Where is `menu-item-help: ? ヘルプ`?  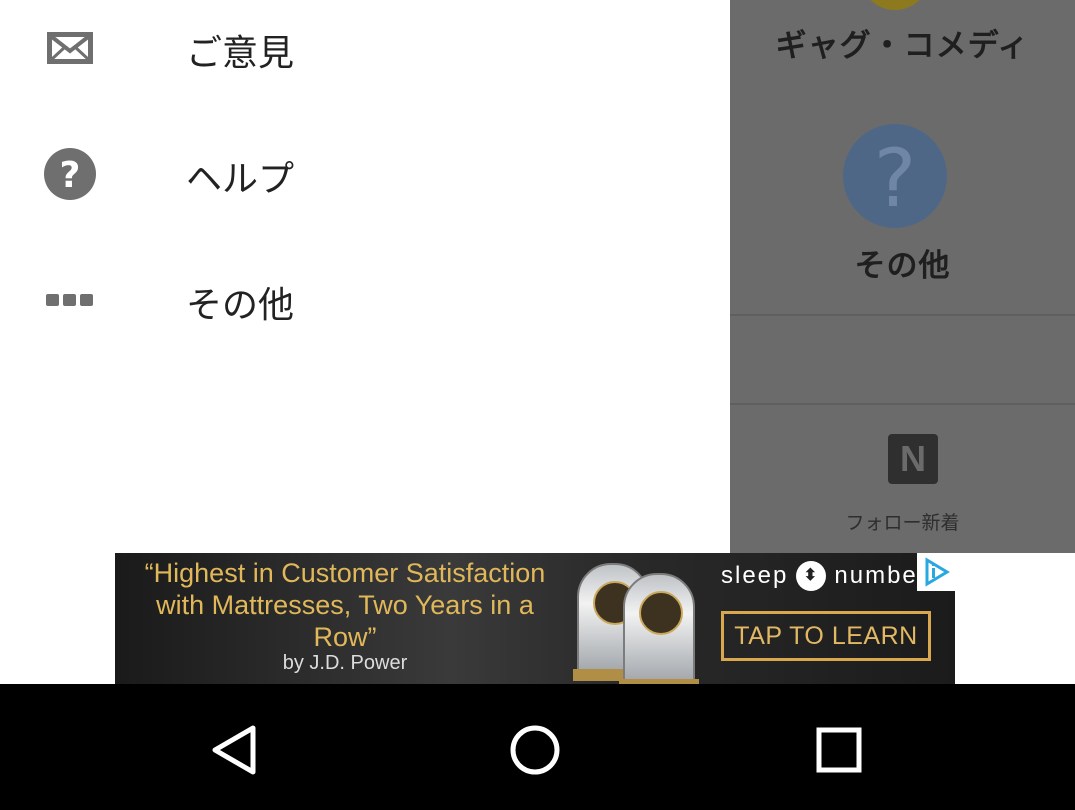 menu-item-help: ? ヘルプ is located at coordinates (365, 181).